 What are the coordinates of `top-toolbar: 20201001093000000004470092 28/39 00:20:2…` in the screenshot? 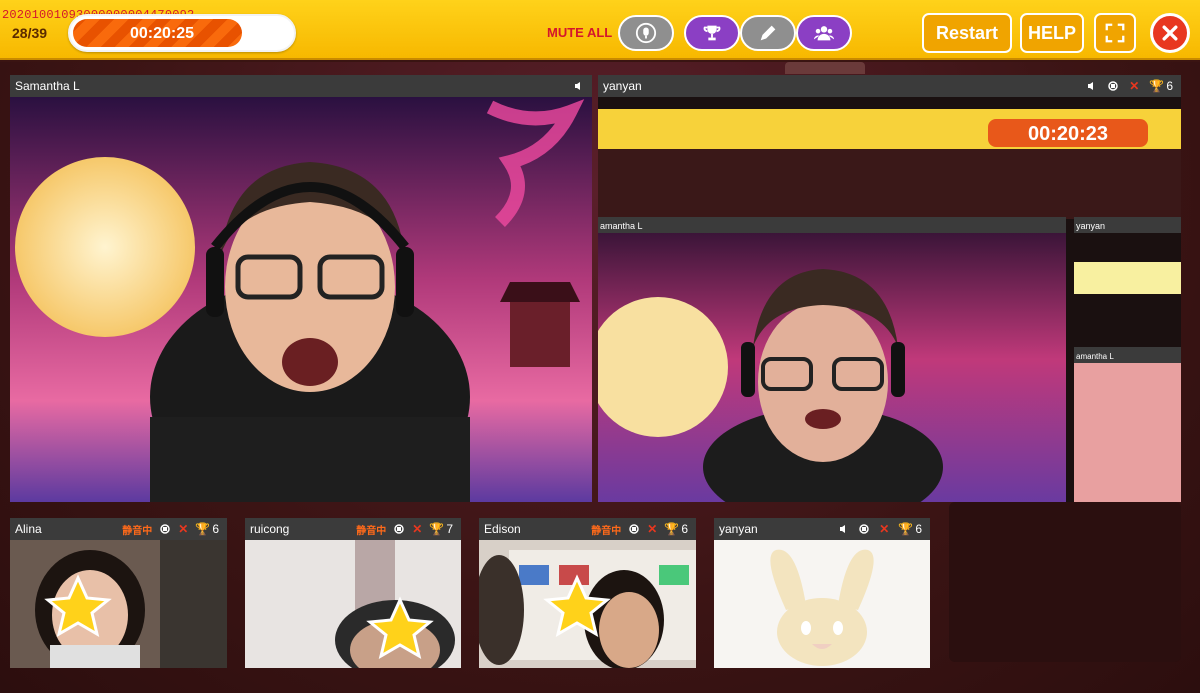 It's located at (600, 30).